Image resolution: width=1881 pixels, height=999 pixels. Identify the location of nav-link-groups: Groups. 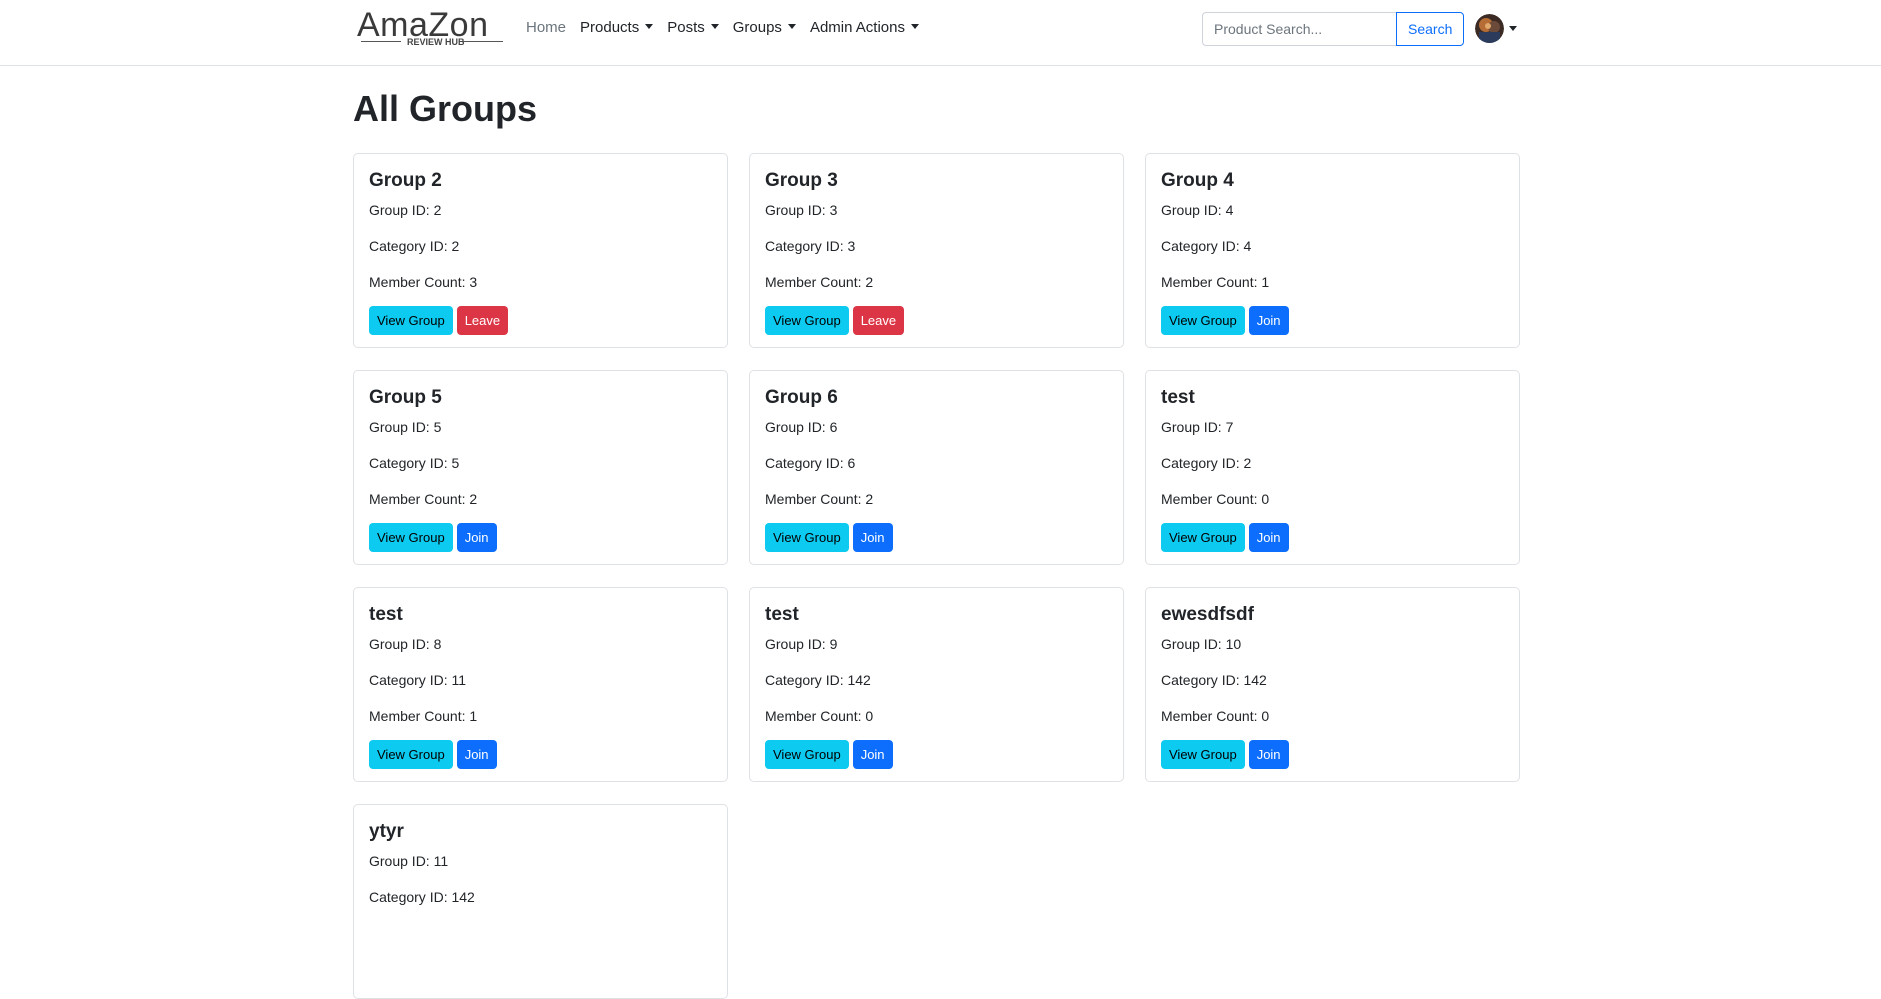
(764, 27).